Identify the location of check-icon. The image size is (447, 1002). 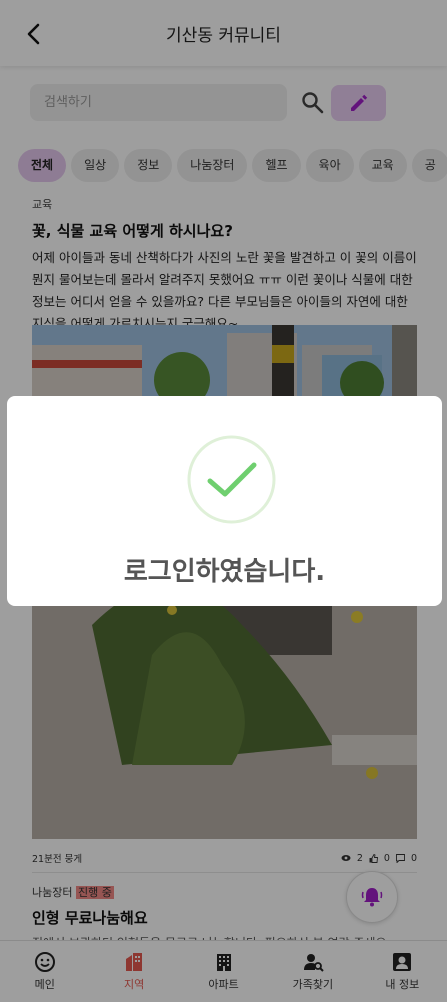
(231, 479).